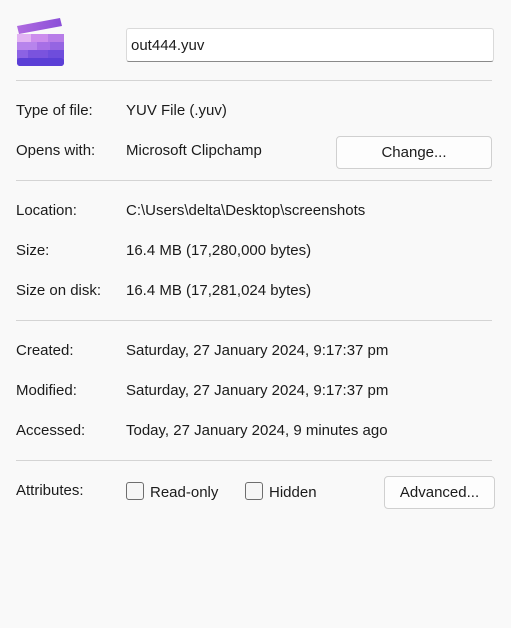 The width and height of the screenshot is (511, 628). What do you see at coordinates (257, 430) in the screenshot?
I see `accessed-value: Today, 27 January 2024, 9 minutes ago` at bounding box center [257, 430].